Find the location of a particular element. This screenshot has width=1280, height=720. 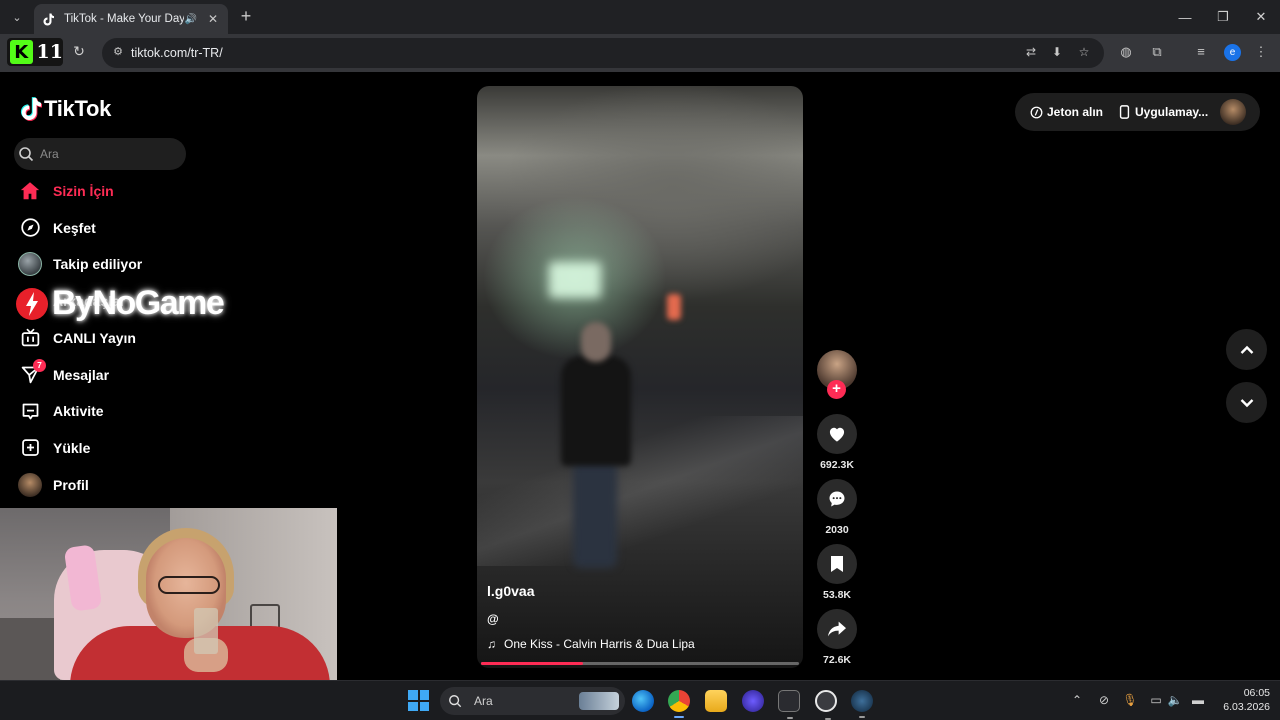

kick-extension-badge: K 11 is located at coordinates (35, 52).